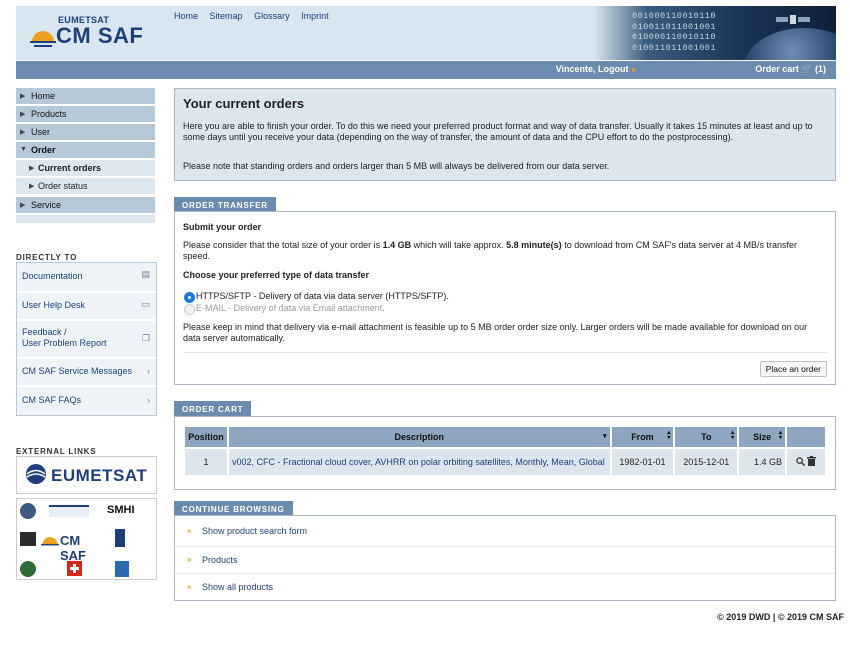 The height and width of the screenshot is (650, 850). What do you see at coordinates (505, 352) in the screenshot?
I see `divider` at bounding box center [505, 352].